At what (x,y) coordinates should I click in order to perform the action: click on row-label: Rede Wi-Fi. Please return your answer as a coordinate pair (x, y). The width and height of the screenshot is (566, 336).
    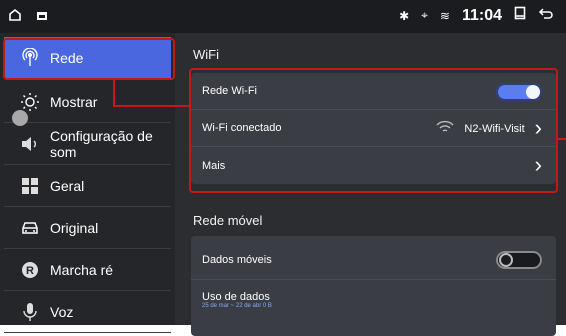
    Looking at the image, I should click on (230, 91).